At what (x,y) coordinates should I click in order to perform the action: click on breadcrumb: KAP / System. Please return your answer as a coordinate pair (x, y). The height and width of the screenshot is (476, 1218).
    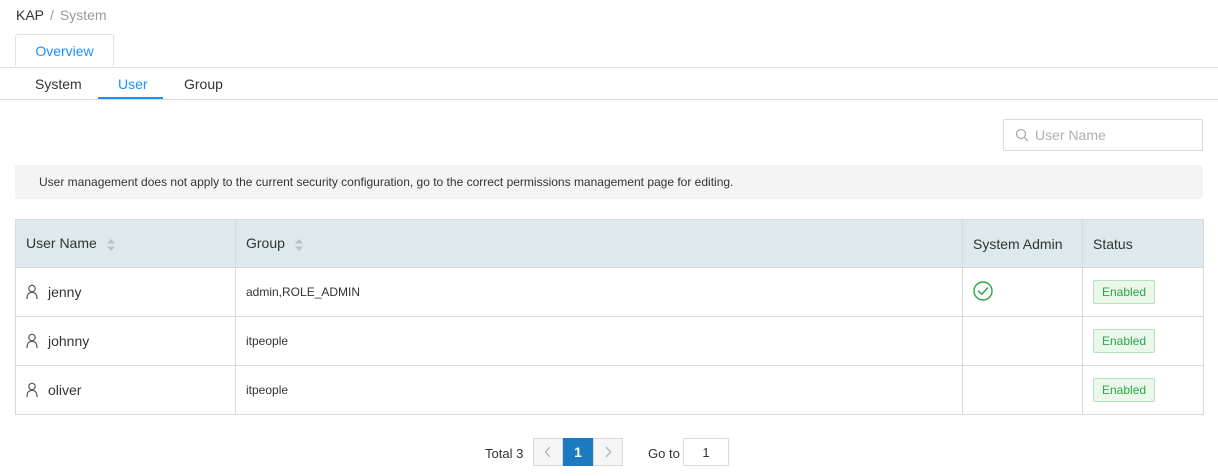
    Looking at the image, I should click on (61, 15).